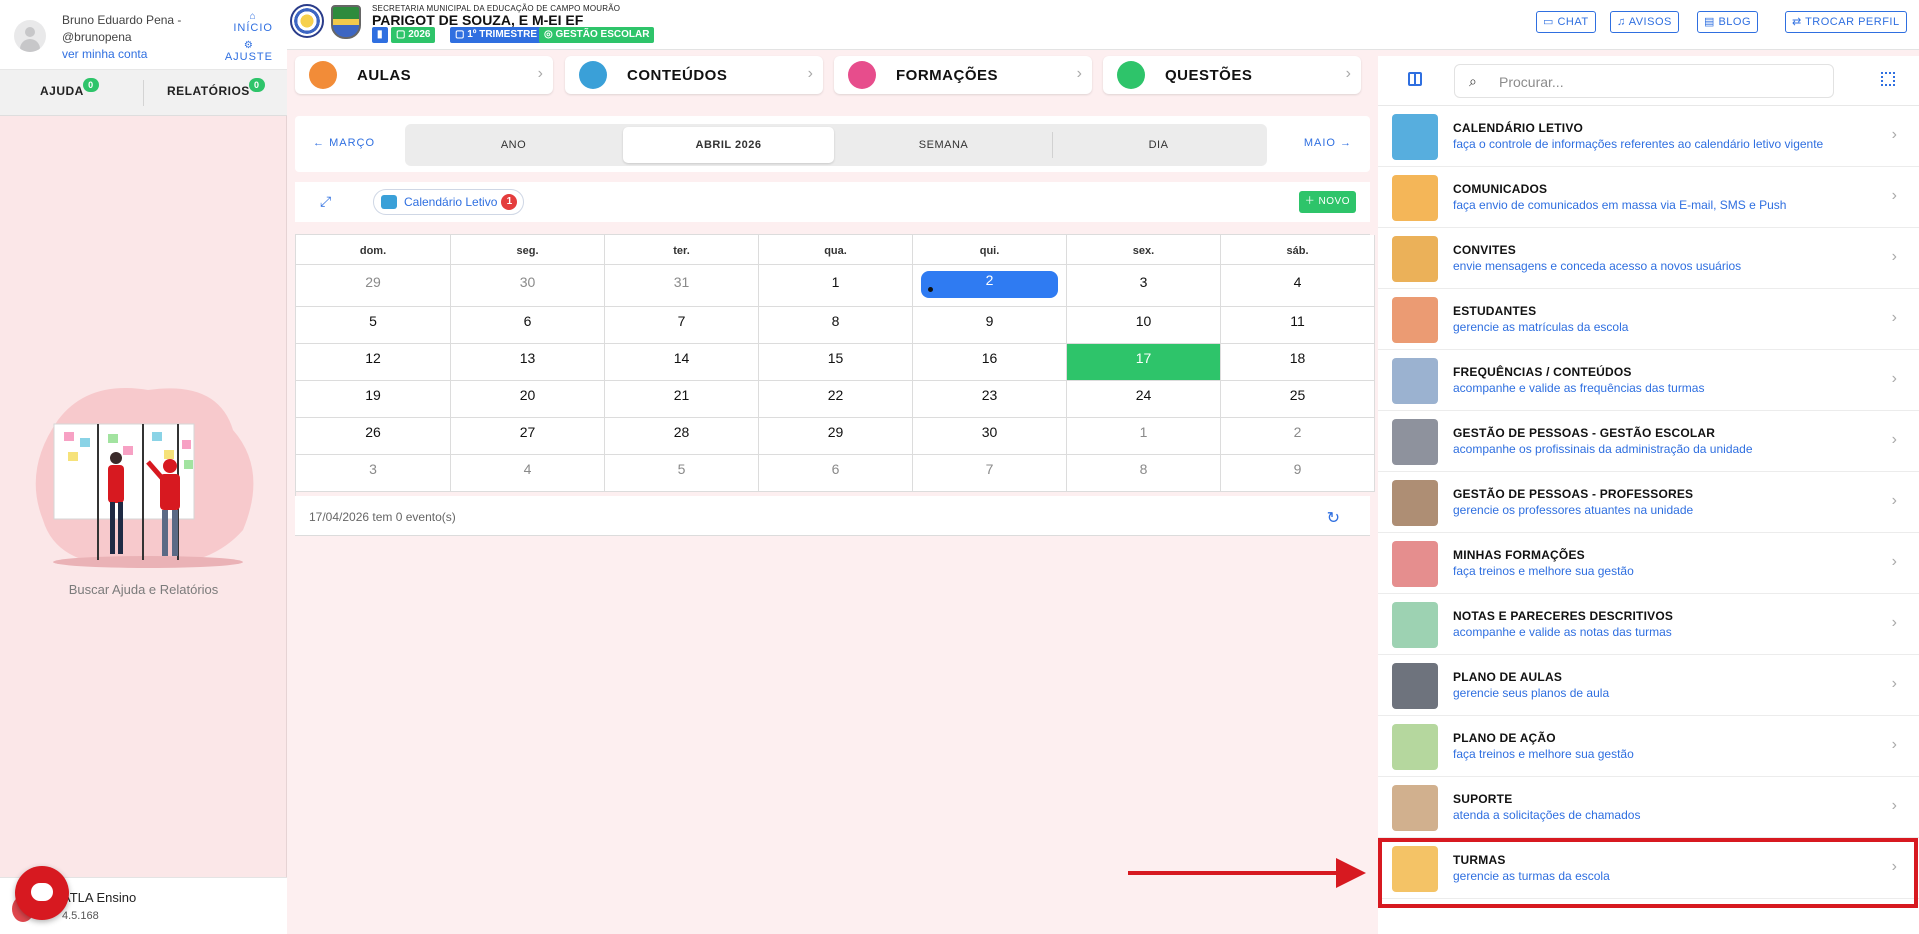 Image resolution: width=1919 pixels, height=934 pixels. Describe the element at coordinates (1298, 362) in the screenshot. I see `calendar-day: 18` at that location.